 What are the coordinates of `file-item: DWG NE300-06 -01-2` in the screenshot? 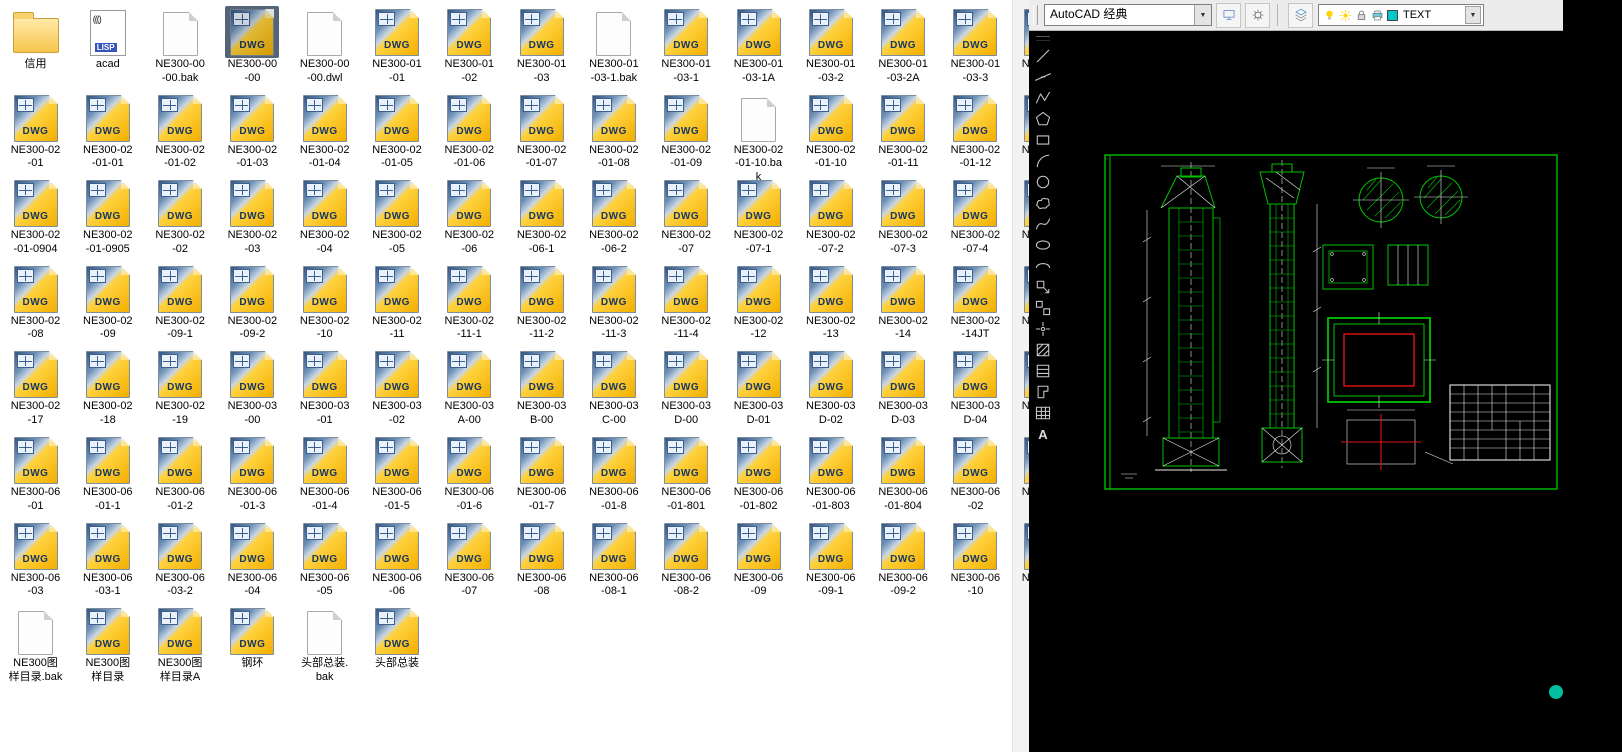 It's located at (180, 473).